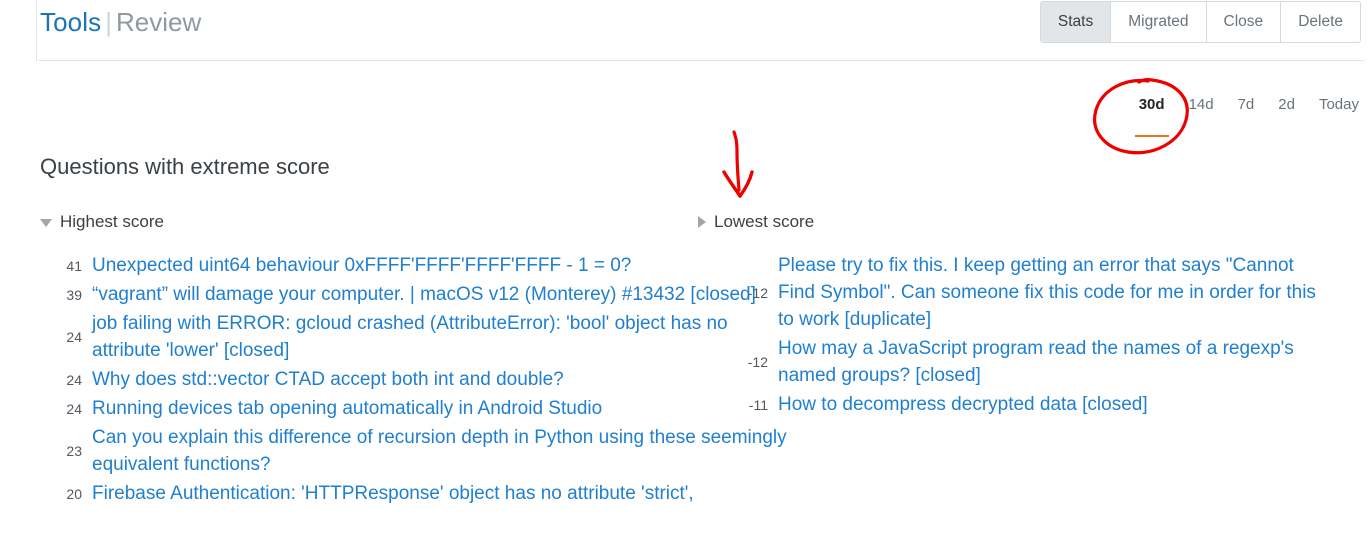 Image resolution: width=1369 pixels, height=554 pixels. Describe the element at coordinates (158, 22) in the screenshot. I see `breadcrumb-review: Review` at that location.